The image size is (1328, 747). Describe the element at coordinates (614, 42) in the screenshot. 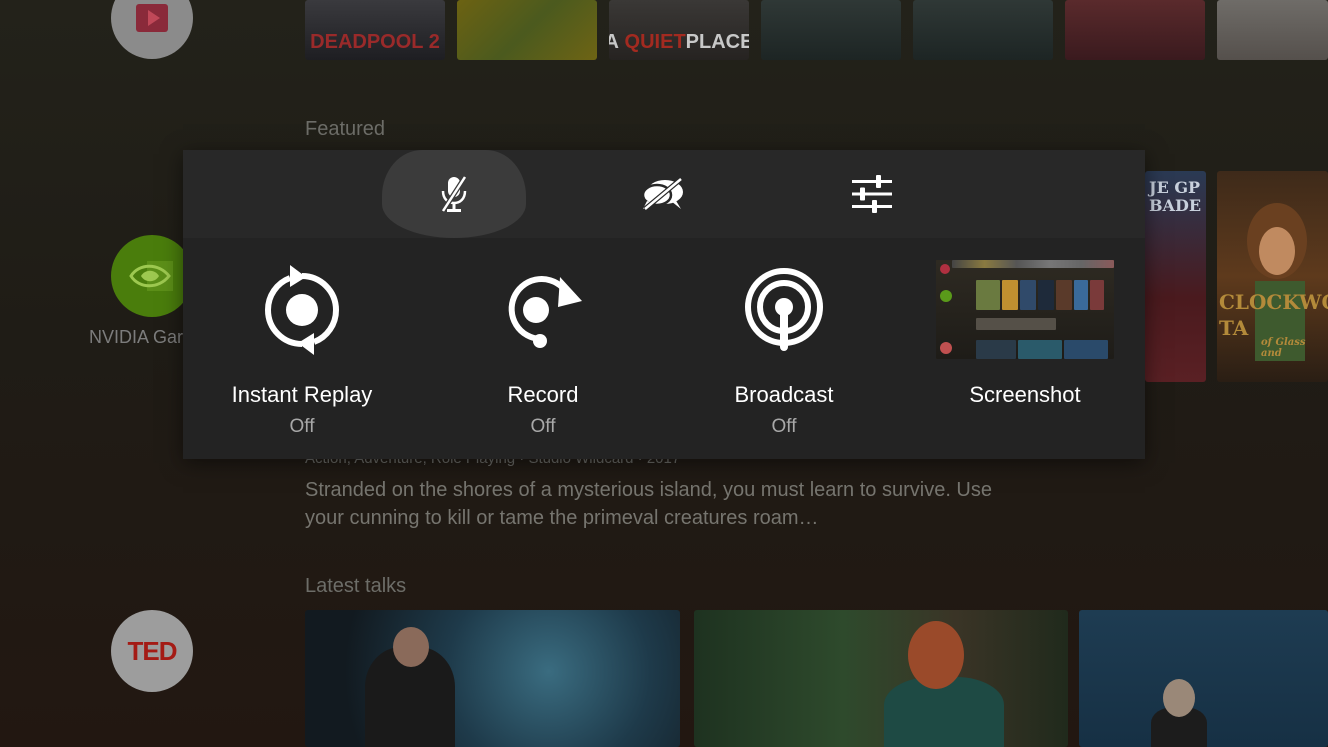

I see `poster-title-a: A` at that location.